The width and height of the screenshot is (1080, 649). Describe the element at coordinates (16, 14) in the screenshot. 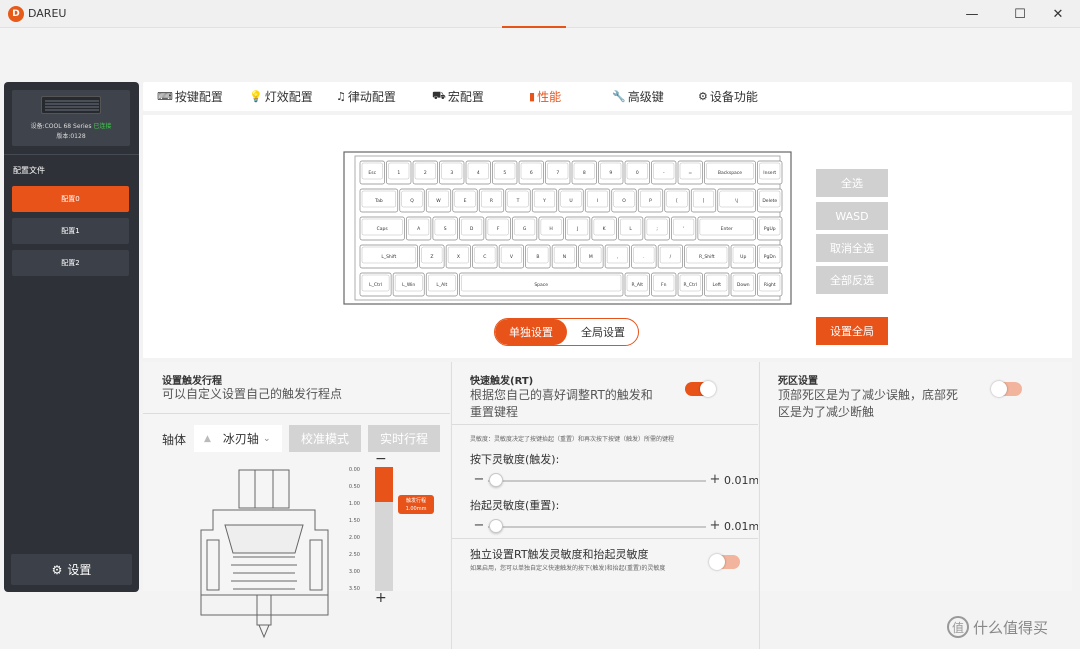

I see `dareu-logo-icon: D` at that location.